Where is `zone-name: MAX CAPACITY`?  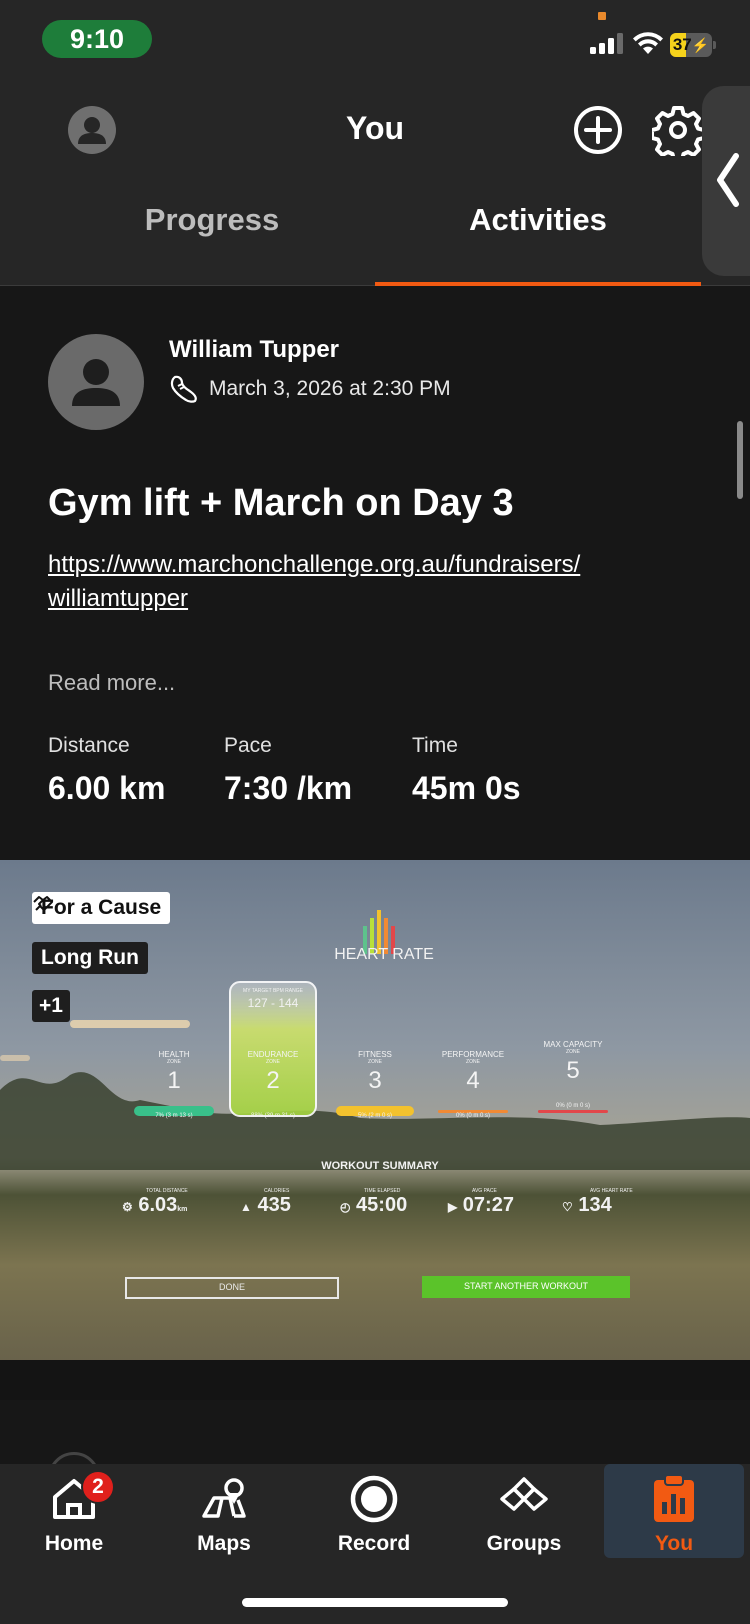
zone-name: MAX CAPACITY is located at coordinates (573, 1044).